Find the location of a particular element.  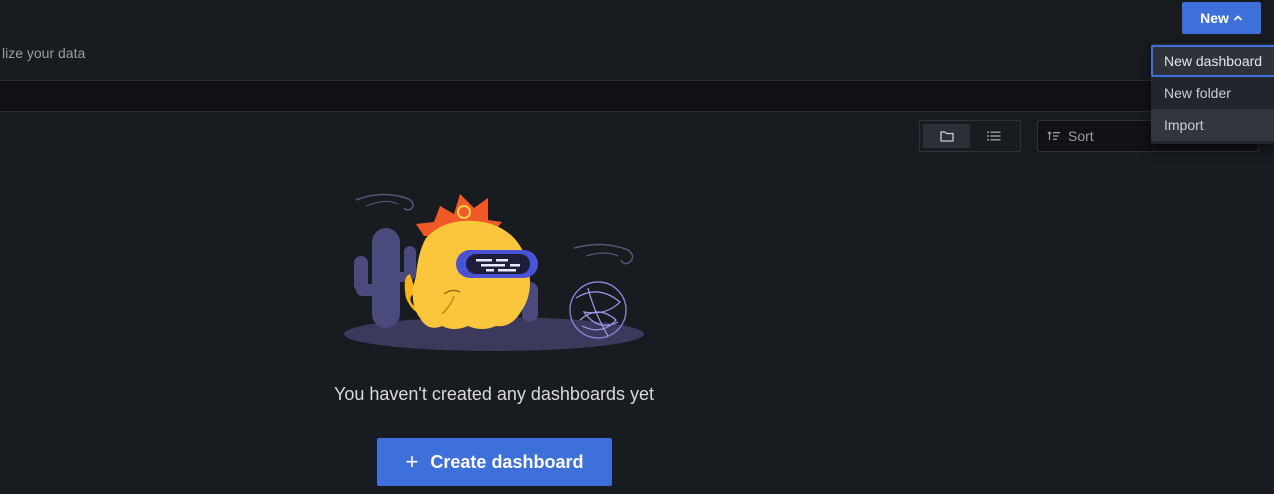

new-dropdown-menu: New dashboard New folder Import is located at coordinates (1212, 93).